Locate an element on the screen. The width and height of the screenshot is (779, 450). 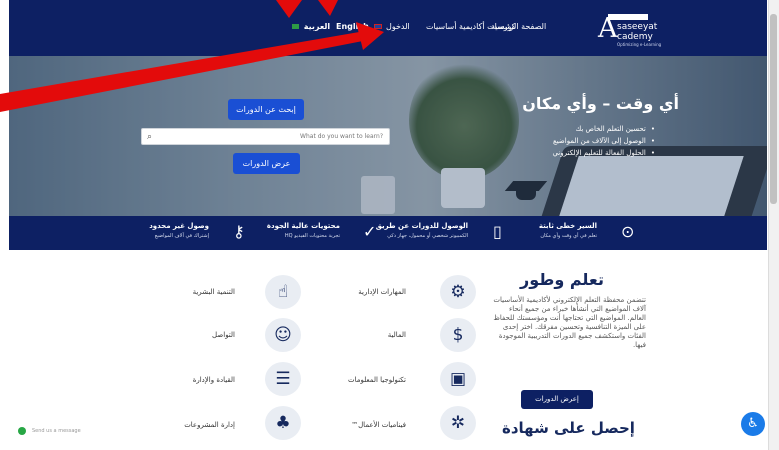
arabic-link-label: العربية is located at coordinates (317, 26).